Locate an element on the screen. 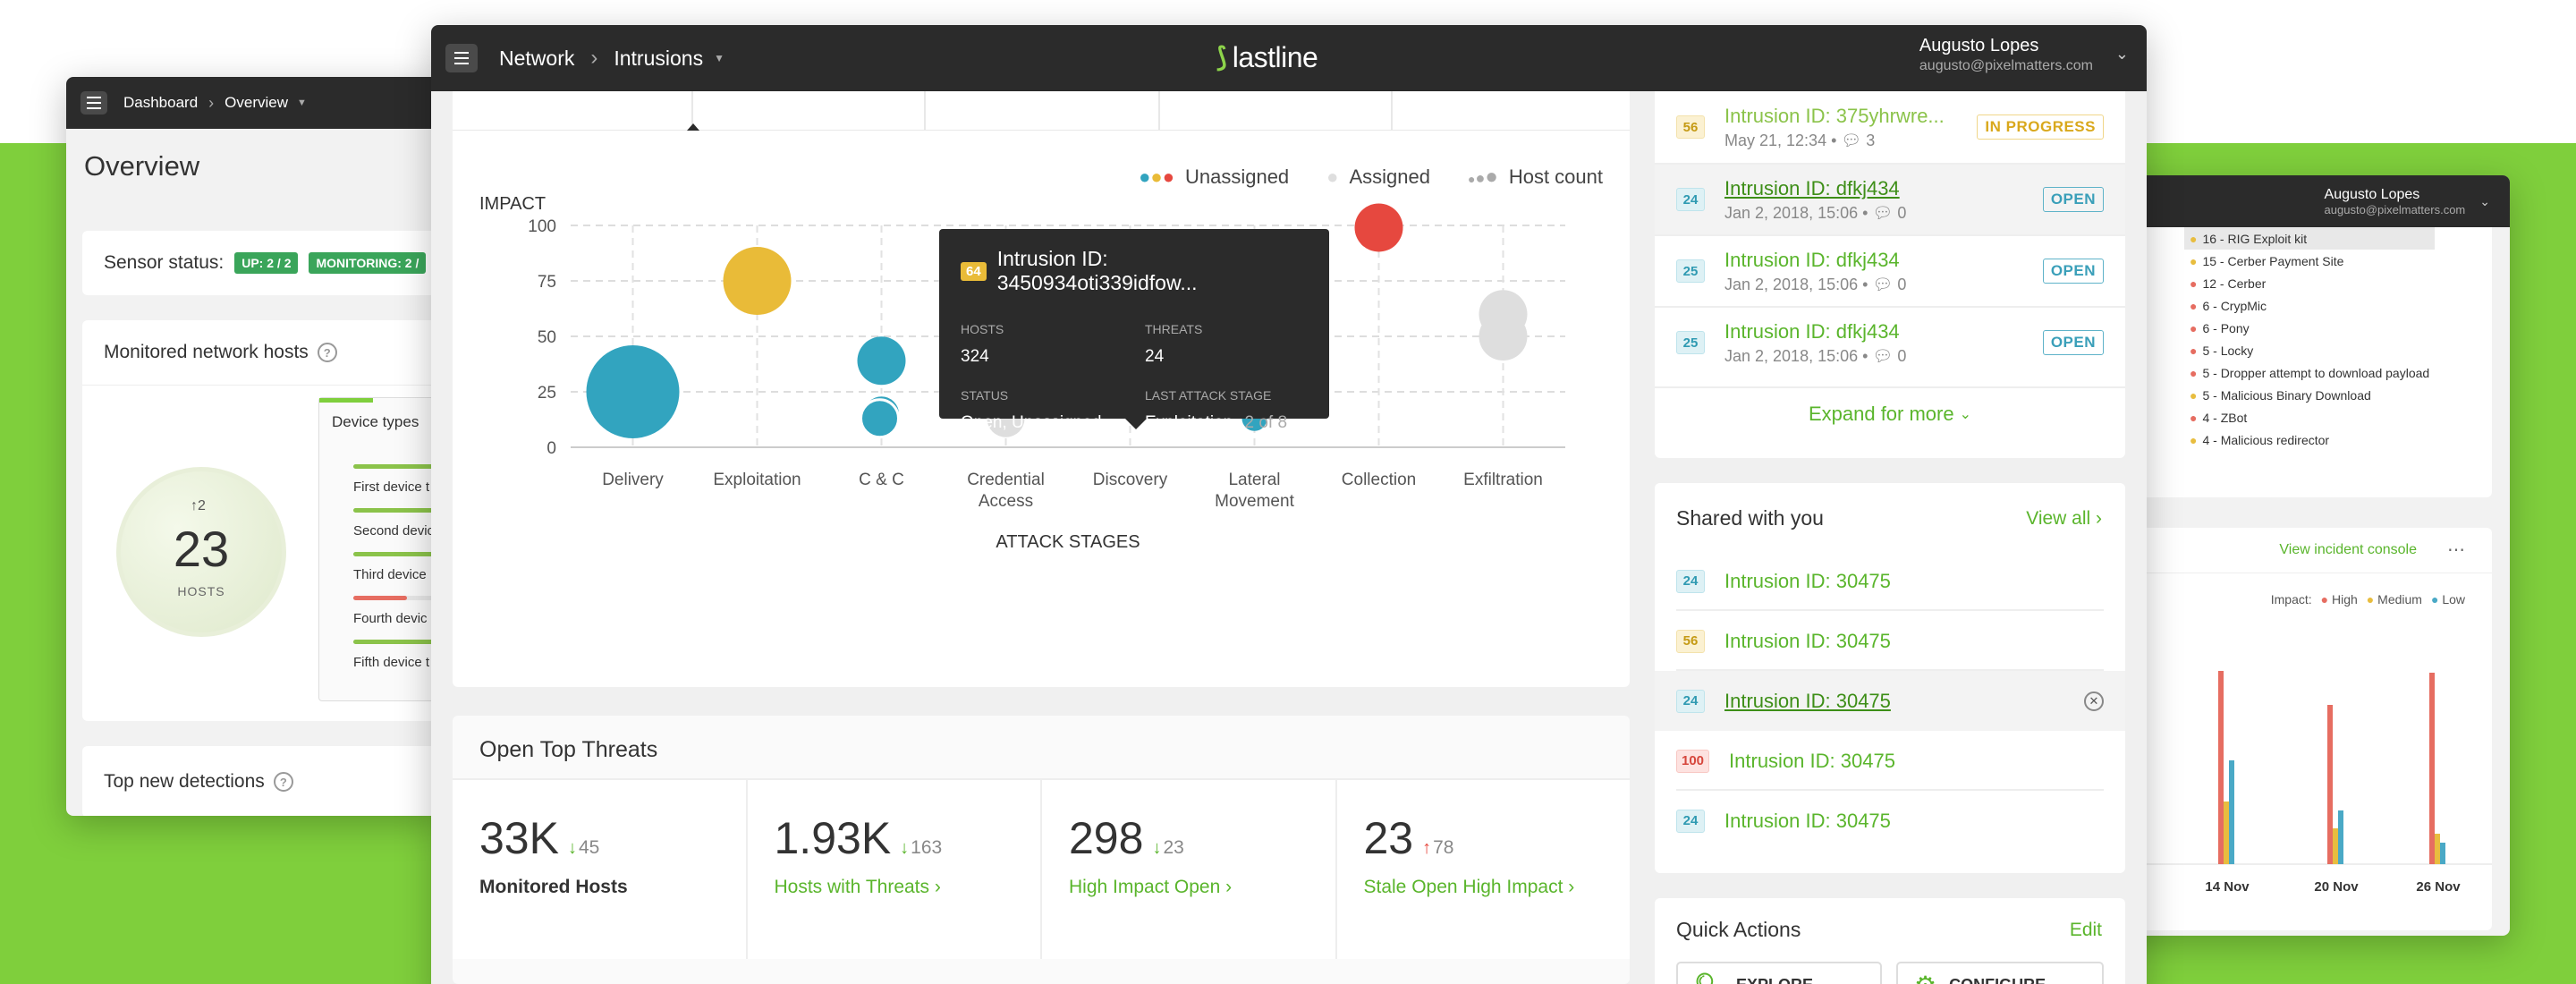 This screenshot has width=2576, height=984. device-type-item: Fifth device t is located at coordinates (397, 661).